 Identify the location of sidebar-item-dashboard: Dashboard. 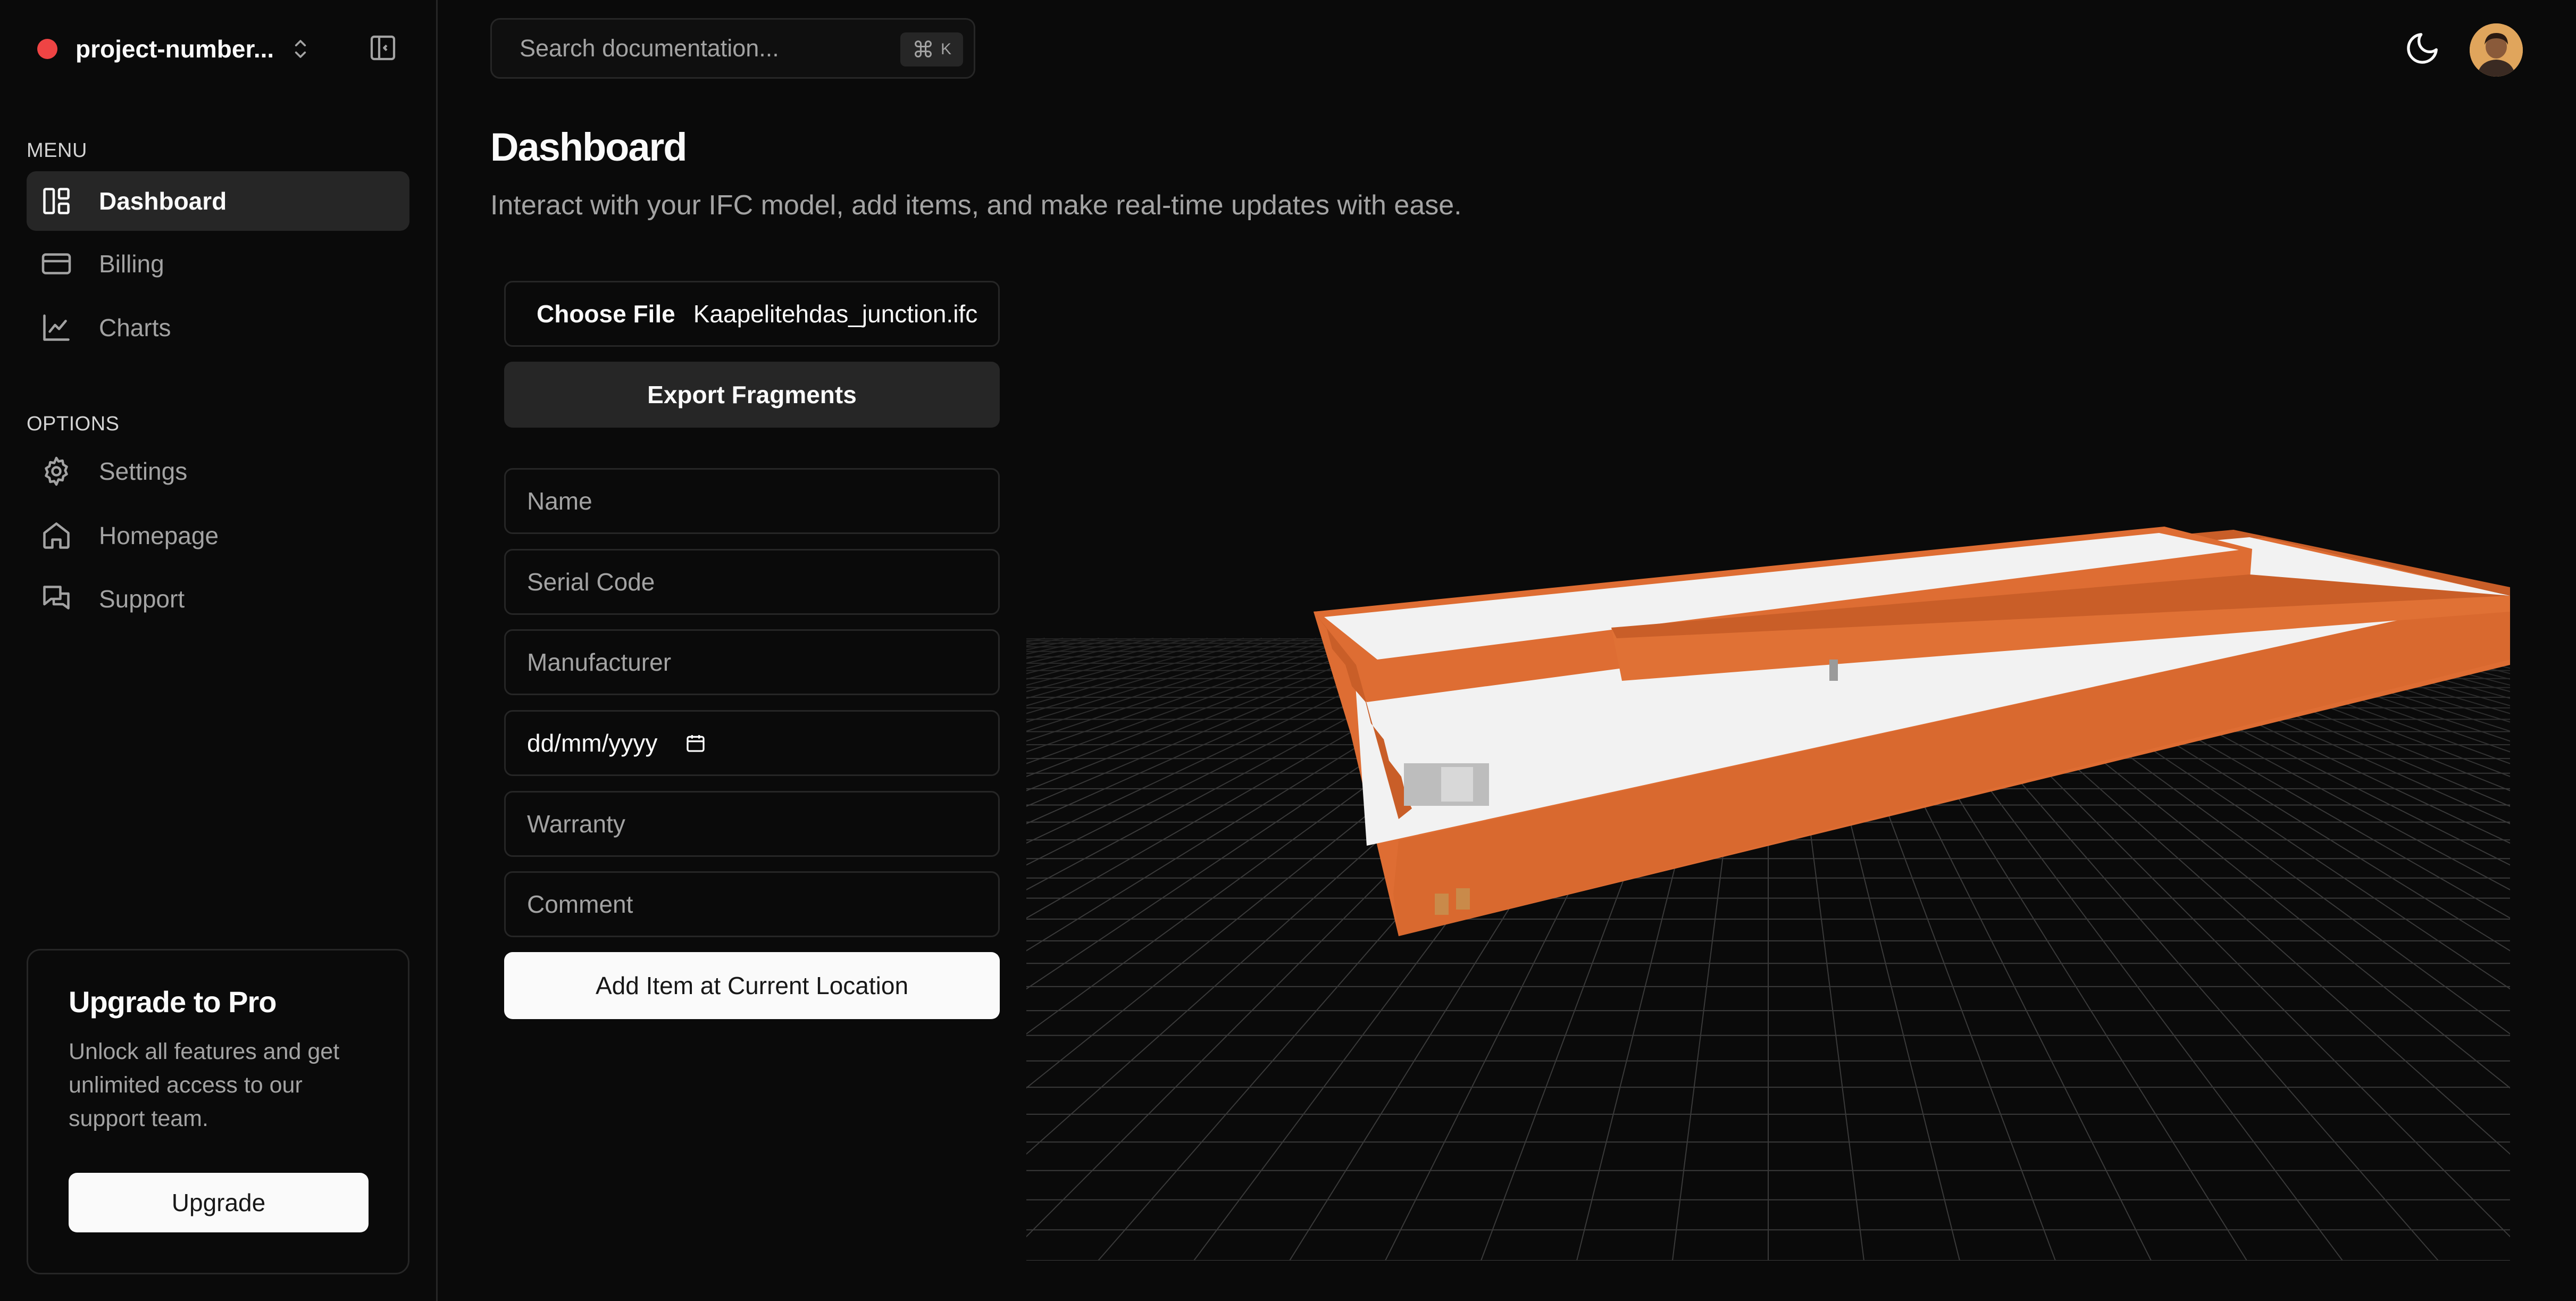
(218, 201).